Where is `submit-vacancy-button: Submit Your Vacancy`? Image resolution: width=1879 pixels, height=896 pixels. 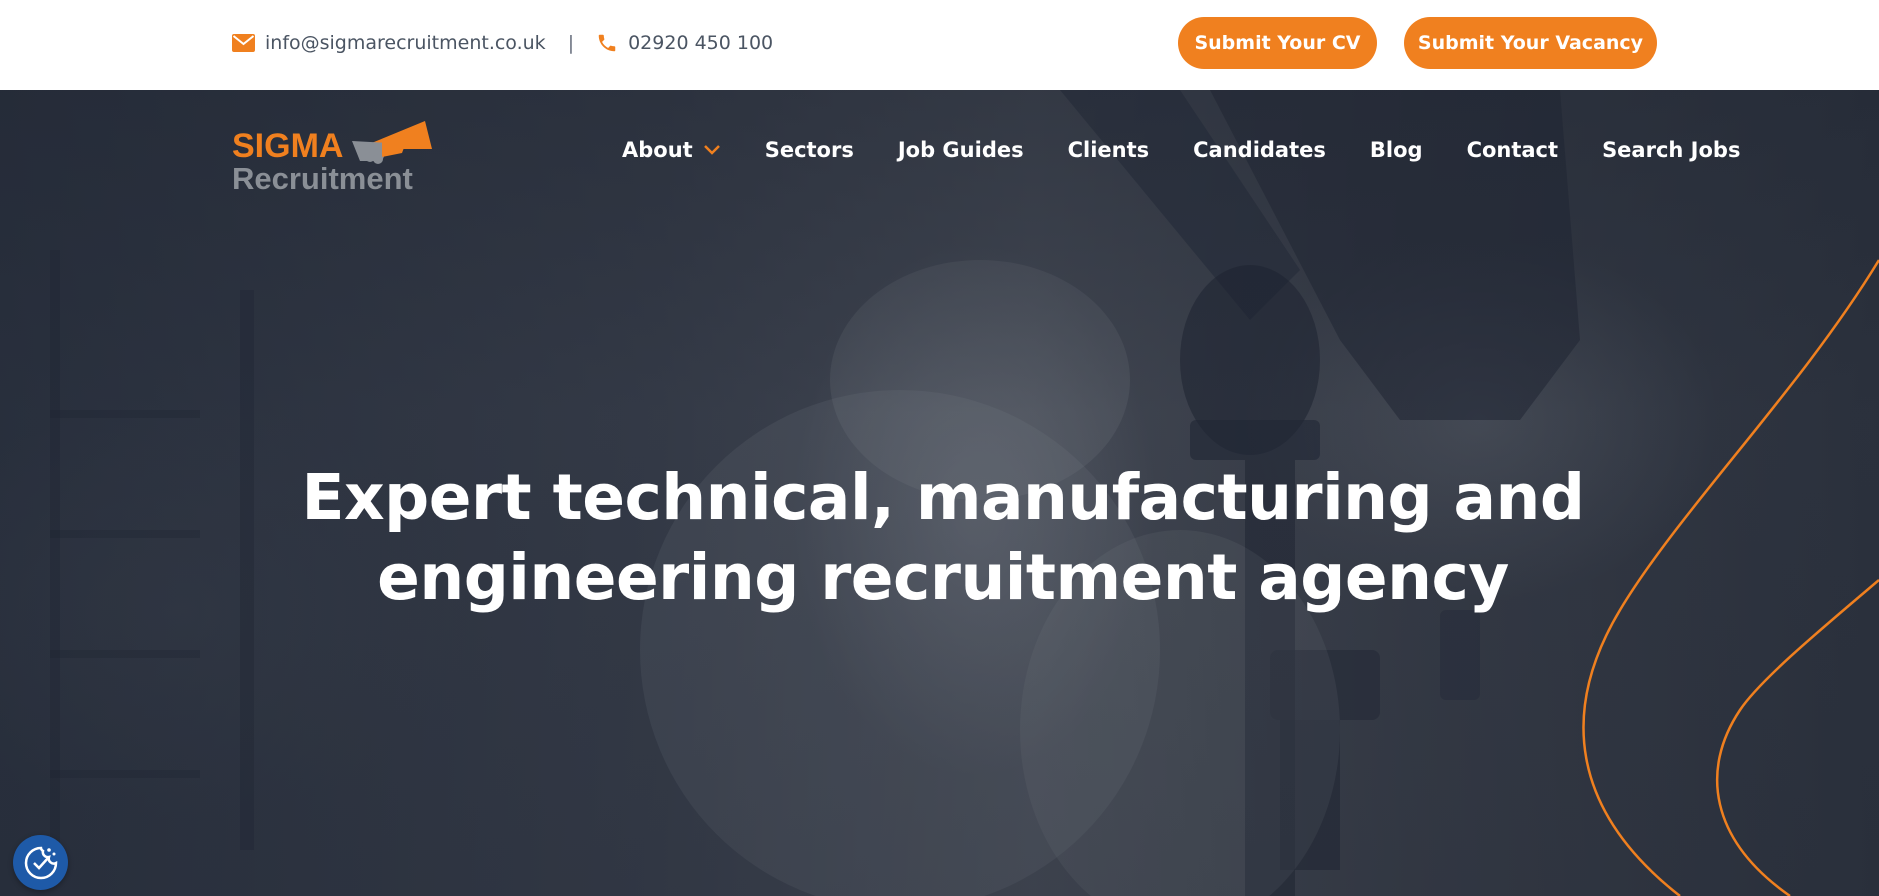
submit-vacancy-button: Submit Your Vacancy is located at coordinates (1530, 43).